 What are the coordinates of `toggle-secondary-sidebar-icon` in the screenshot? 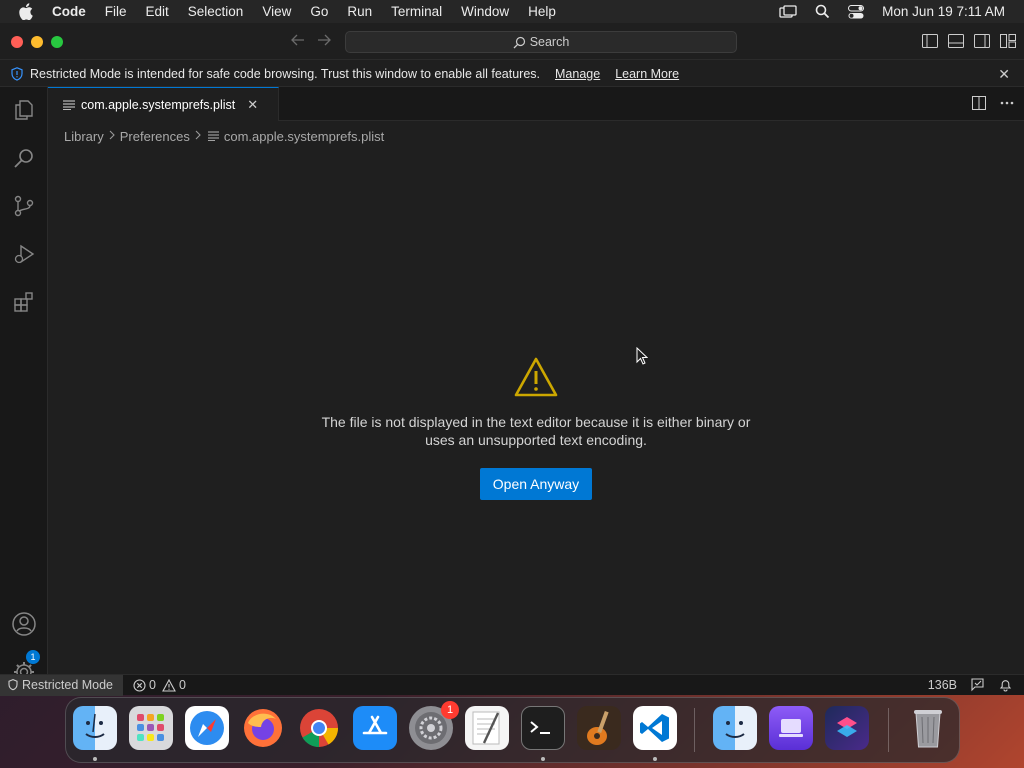 It's located at (982, 41).